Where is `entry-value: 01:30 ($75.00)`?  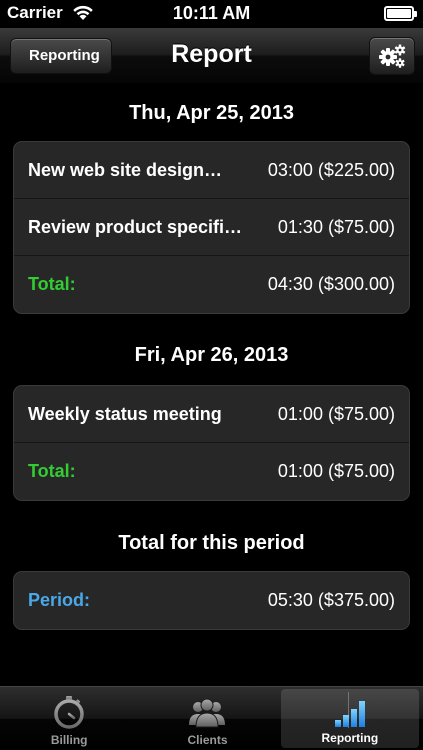 entry-value: 01:30 ($75.00) is located at coordinates (336, 226).